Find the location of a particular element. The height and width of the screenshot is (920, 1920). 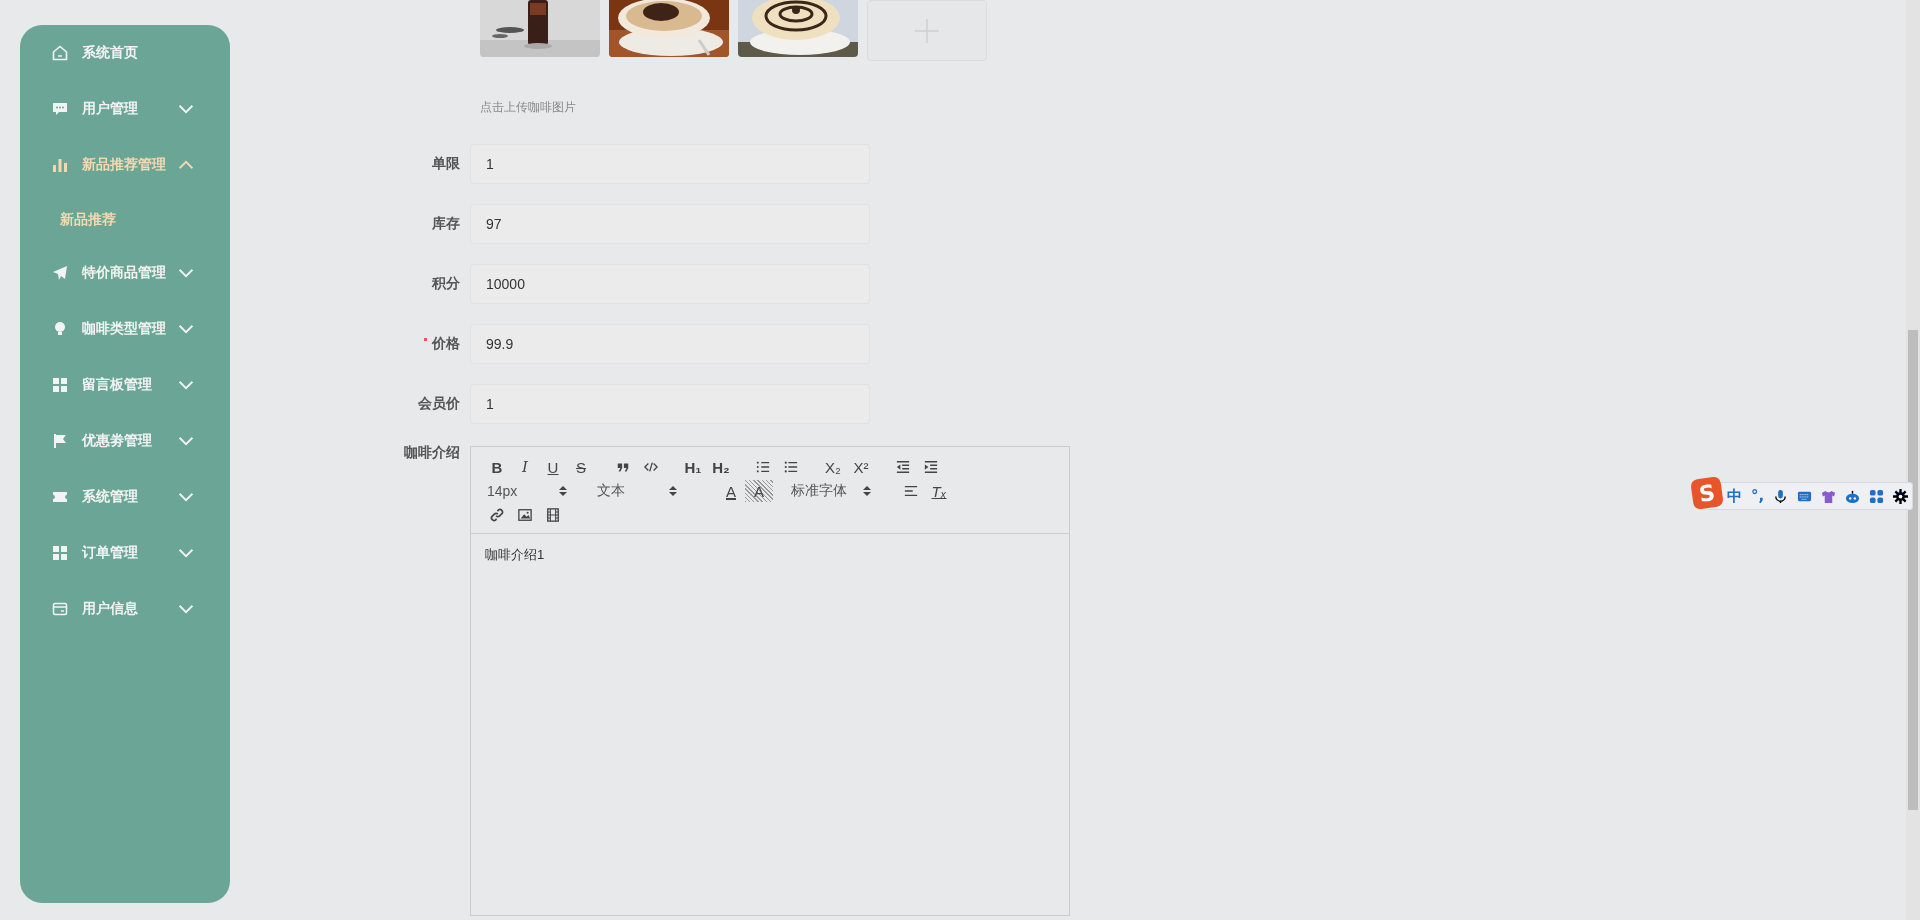

field-label: 积分 is located at coordinates (445, 284).